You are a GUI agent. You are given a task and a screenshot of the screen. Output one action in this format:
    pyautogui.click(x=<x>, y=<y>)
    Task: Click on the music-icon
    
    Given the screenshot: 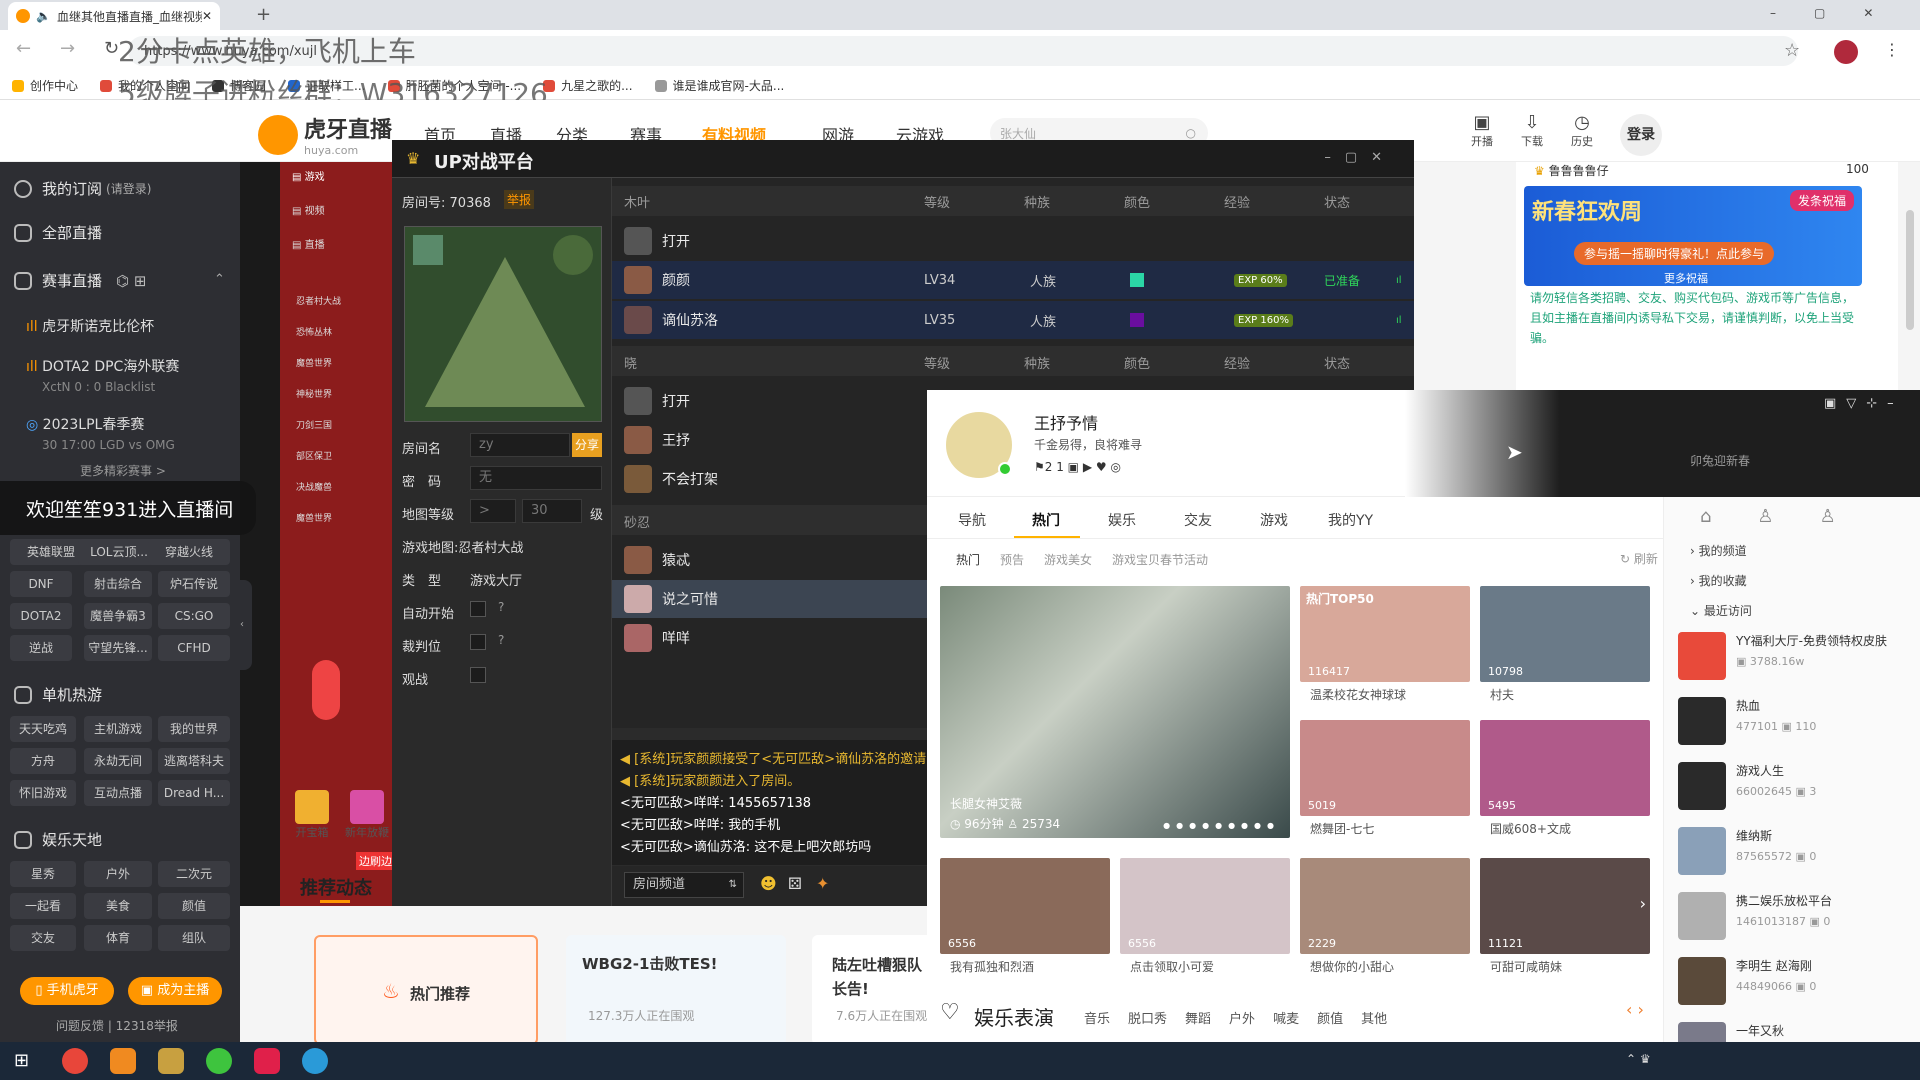 What is the action you would take?
    pyautogui.click(x=267, y=1061)
    